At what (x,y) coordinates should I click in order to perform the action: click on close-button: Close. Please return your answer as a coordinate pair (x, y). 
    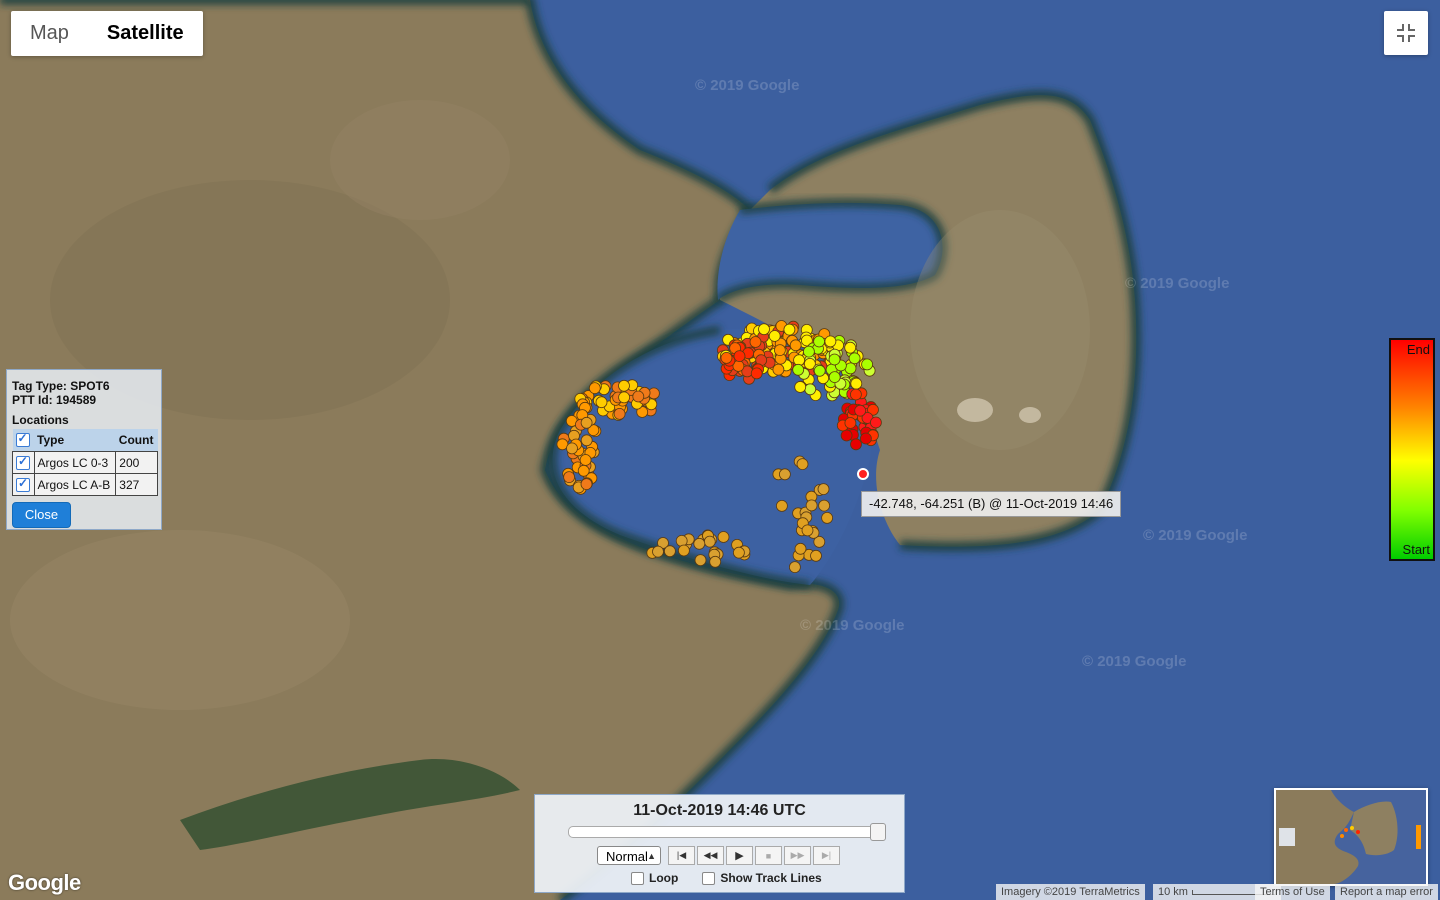
    Looking at the image, I should click on (41, 515).